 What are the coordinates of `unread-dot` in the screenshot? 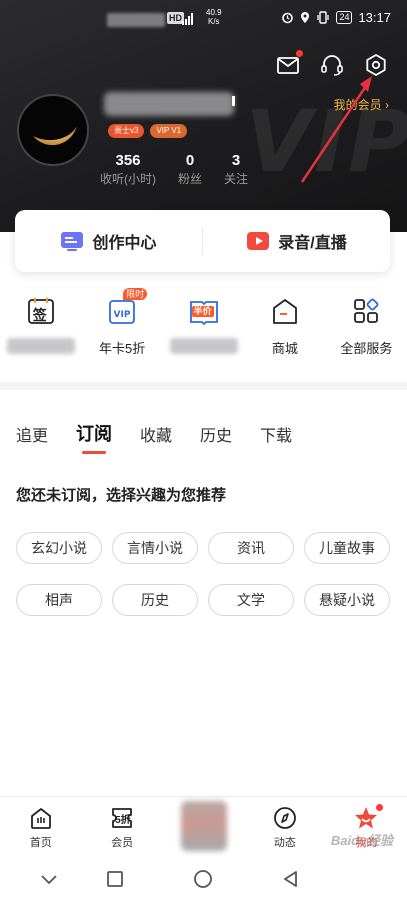 It's located at (299, 53).